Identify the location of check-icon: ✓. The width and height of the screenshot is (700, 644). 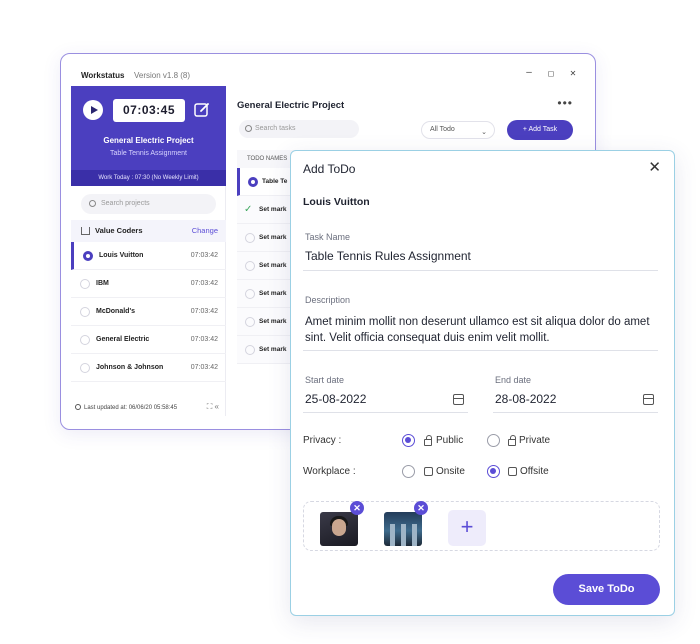
(248, 209).